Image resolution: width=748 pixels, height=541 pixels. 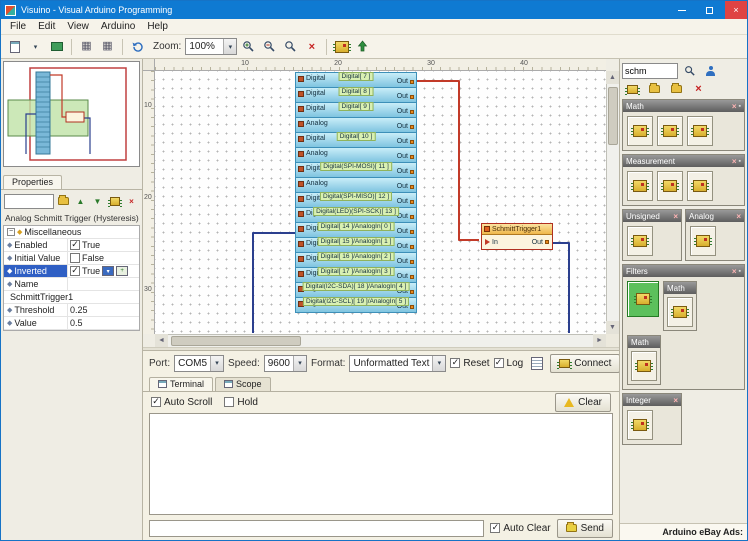 What do you see at coordinates (612, 327) in the screenshot?
I see `scroll-down-button: ▼` at bounding box center [612, 327].